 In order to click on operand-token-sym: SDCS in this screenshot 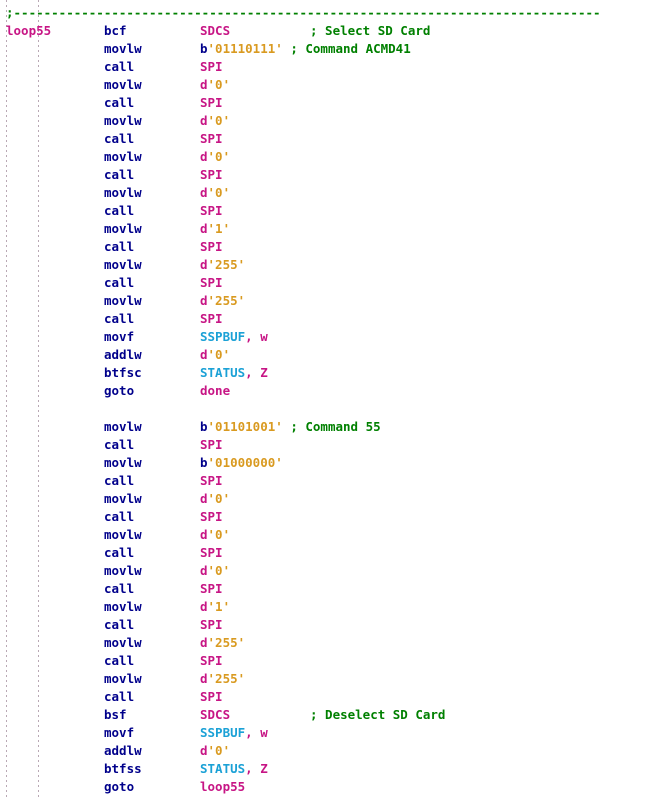, I will do `click(215, 30)`.